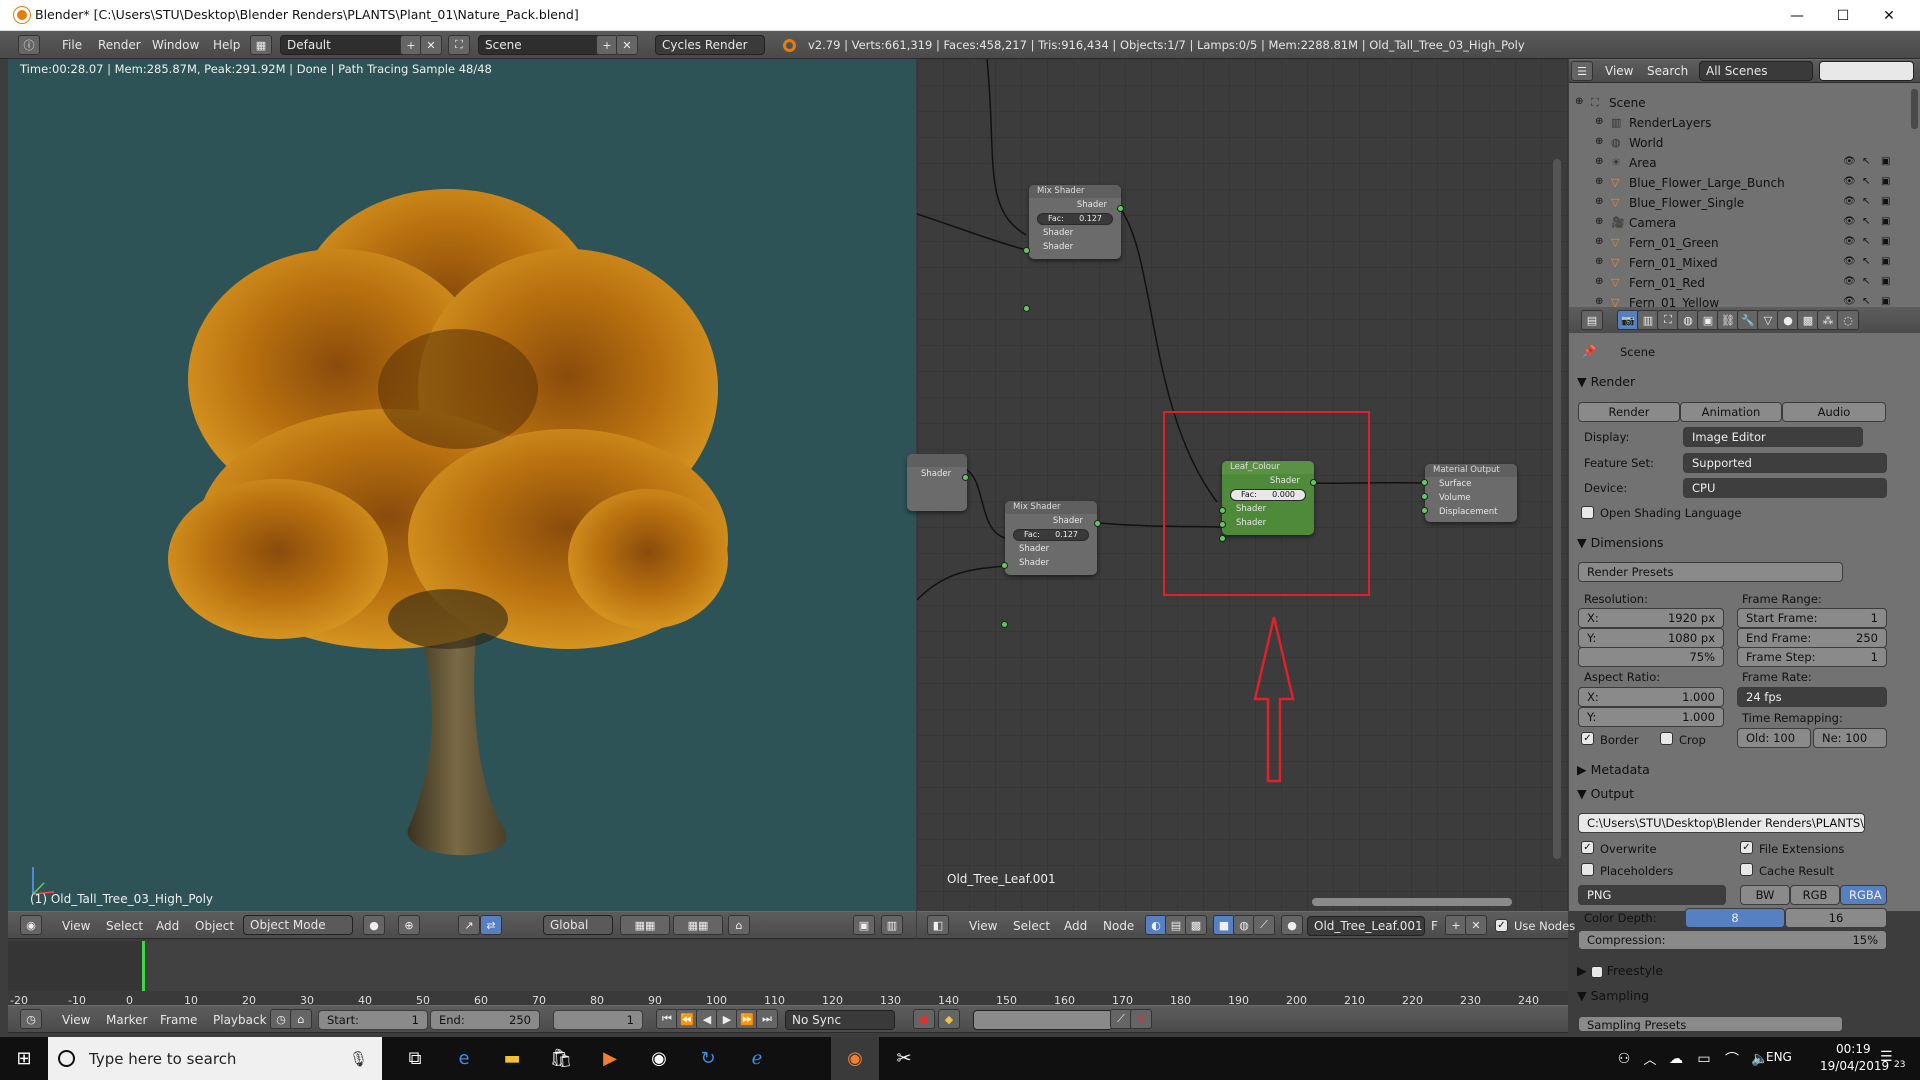  I want to click on world-shader-icon: ◍, so click(1244, 925).